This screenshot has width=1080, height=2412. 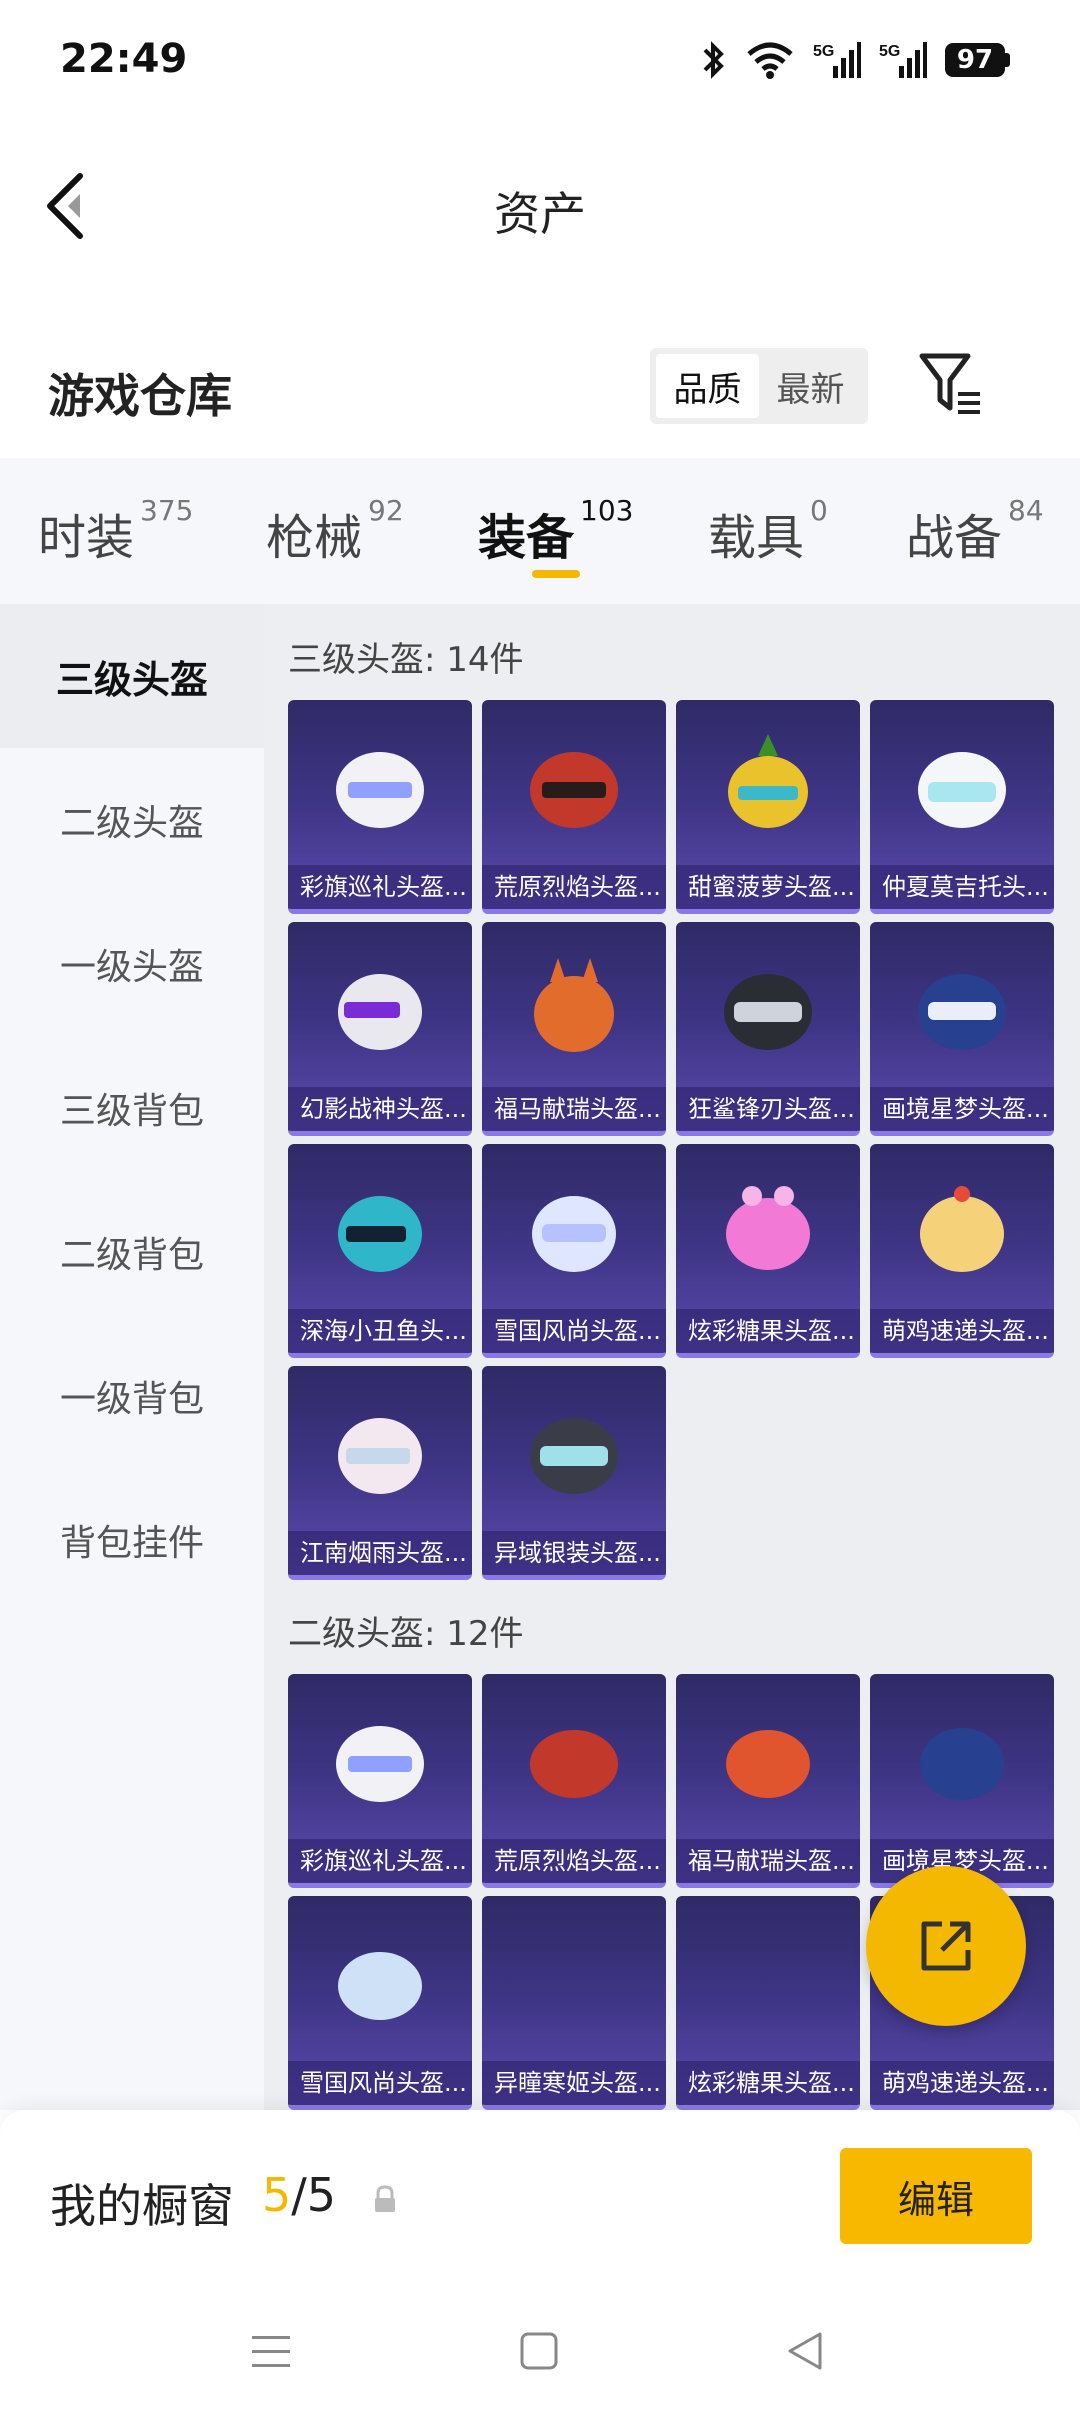 What do you see at coordinates (132, 1252) in the screenshot?
I see `category-item: 二级背包` at bounding box center [132, 1252].